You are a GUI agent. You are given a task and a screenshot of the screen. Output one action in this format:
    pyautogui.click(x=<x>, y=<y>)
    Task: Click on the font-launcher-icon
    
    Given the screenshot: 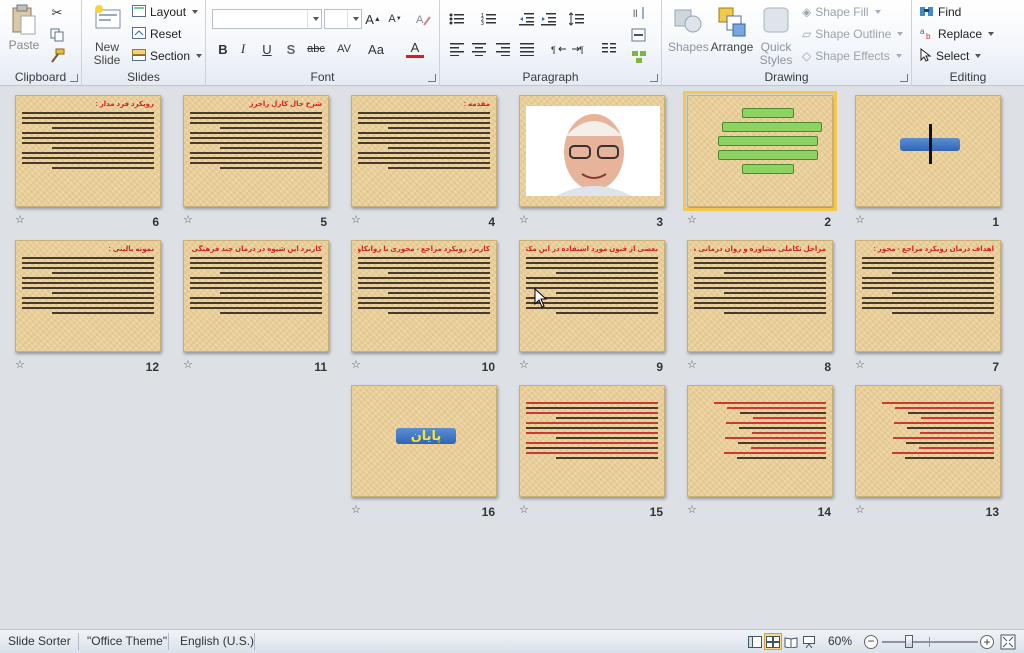 What is the action you would take?
    pyautogui.click(x=432, y=78)
    